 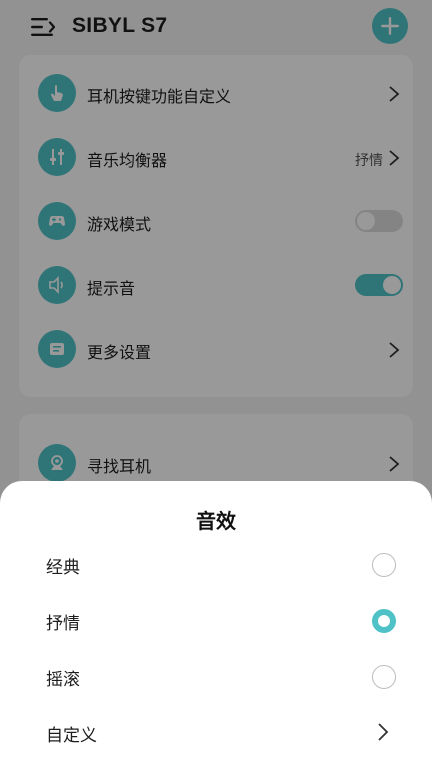 What do you see at coordinates (71, 736) in the screenshot?
I see `sound-option-label: 自定义` at bounding box center [71, 736].